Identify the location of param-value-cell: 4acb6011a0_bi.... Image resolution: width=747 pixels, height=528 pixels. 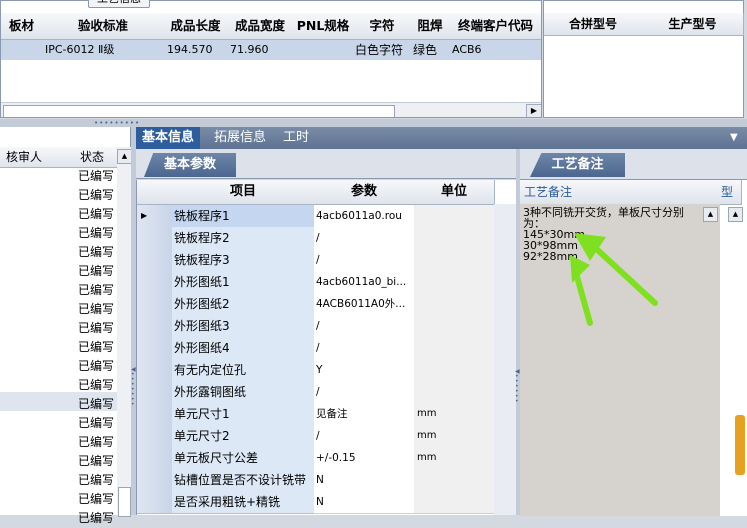
(365, 282).